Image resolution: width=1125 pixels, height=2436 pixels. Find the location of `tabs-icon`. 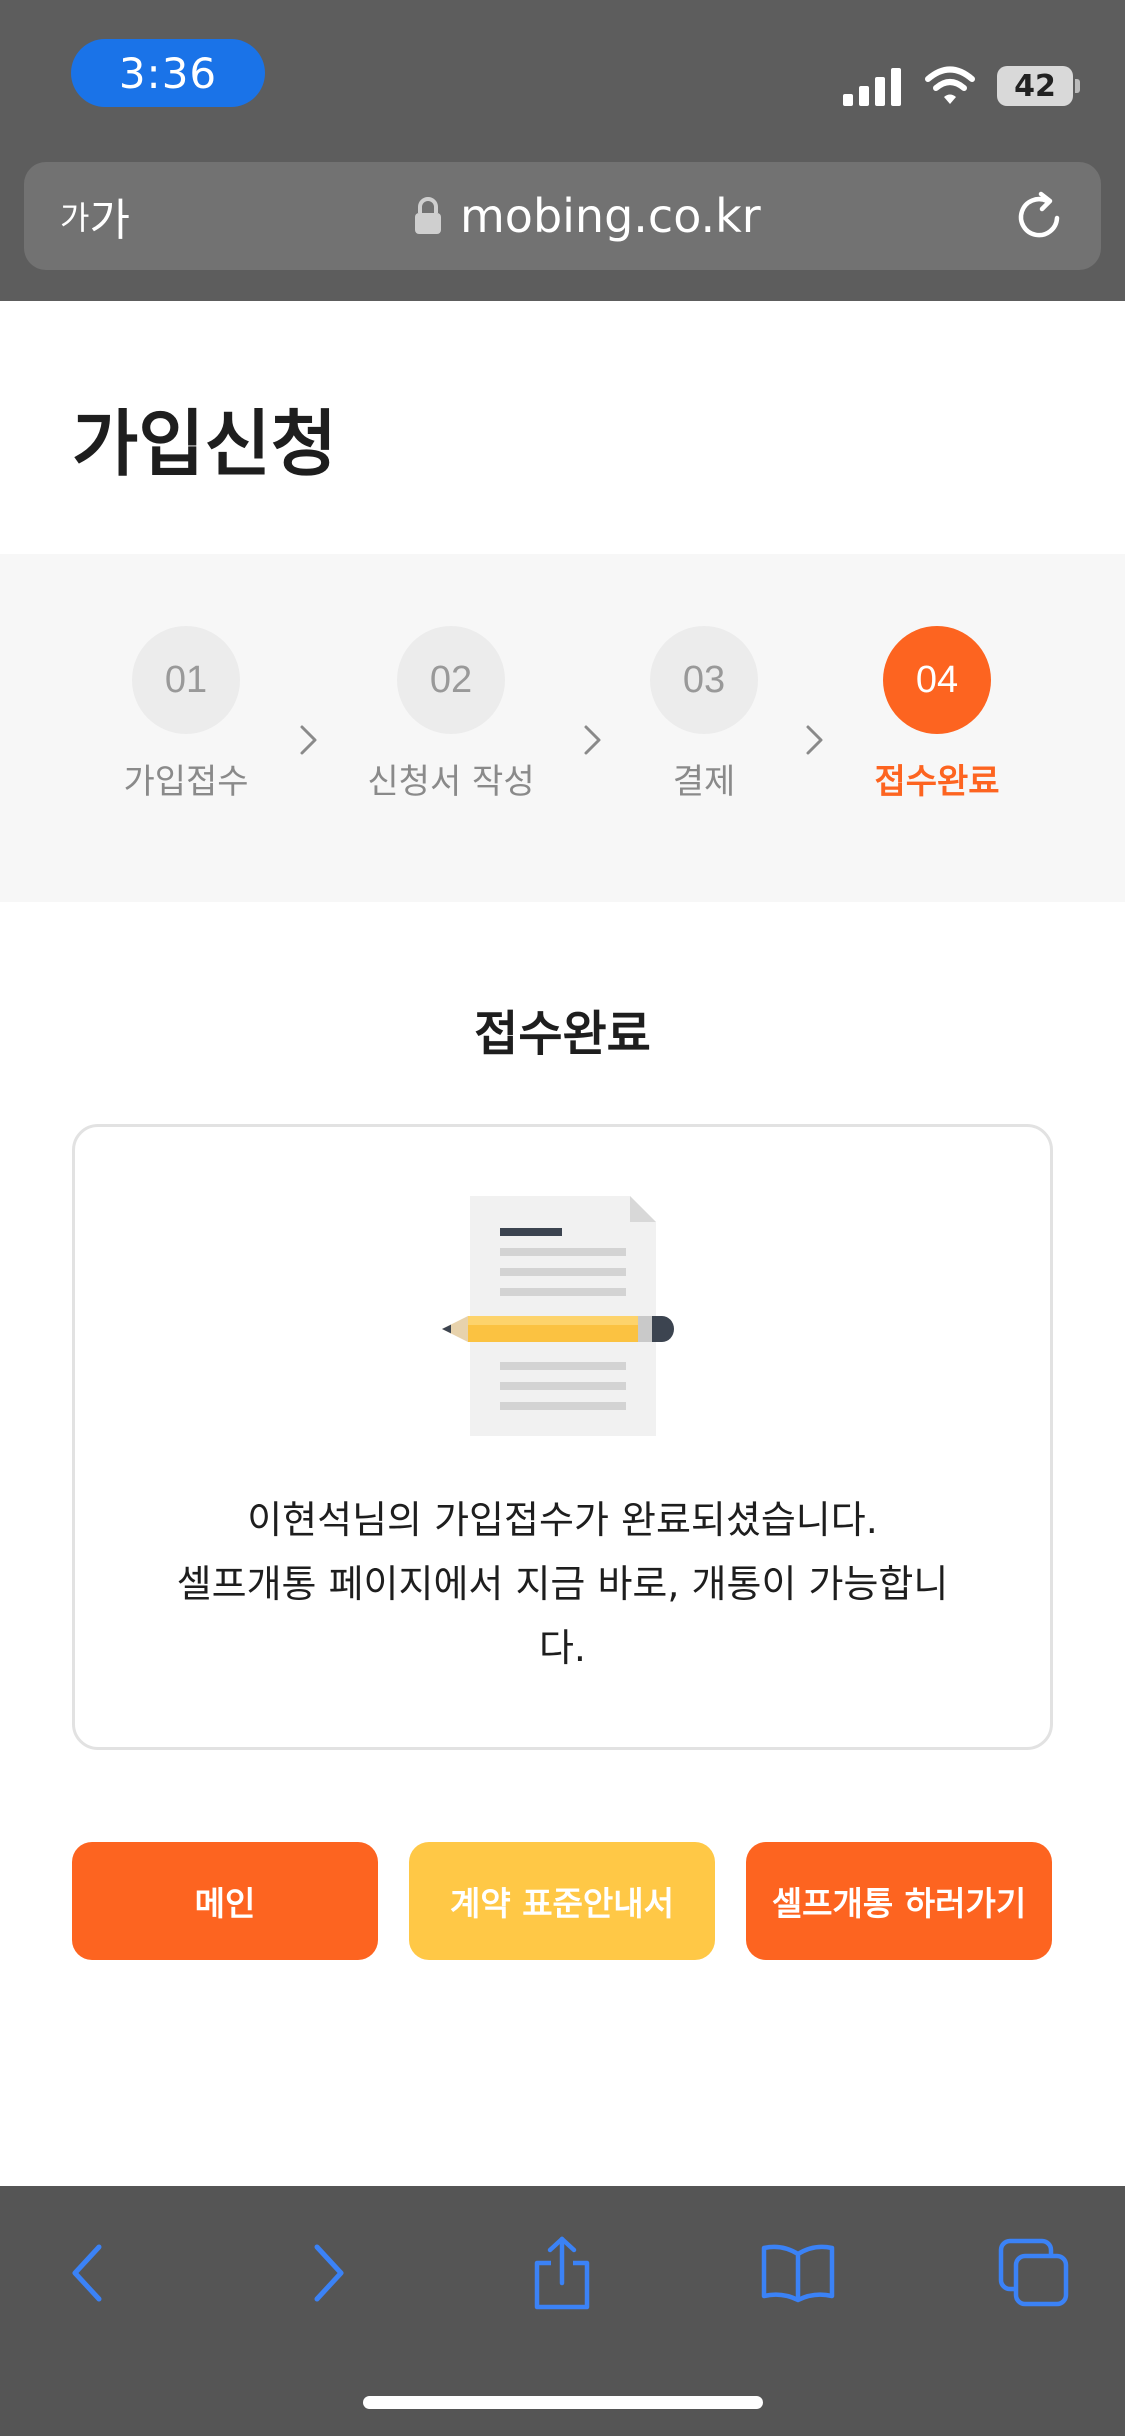

tabs-icon is located at coordinates (1033, 2272).